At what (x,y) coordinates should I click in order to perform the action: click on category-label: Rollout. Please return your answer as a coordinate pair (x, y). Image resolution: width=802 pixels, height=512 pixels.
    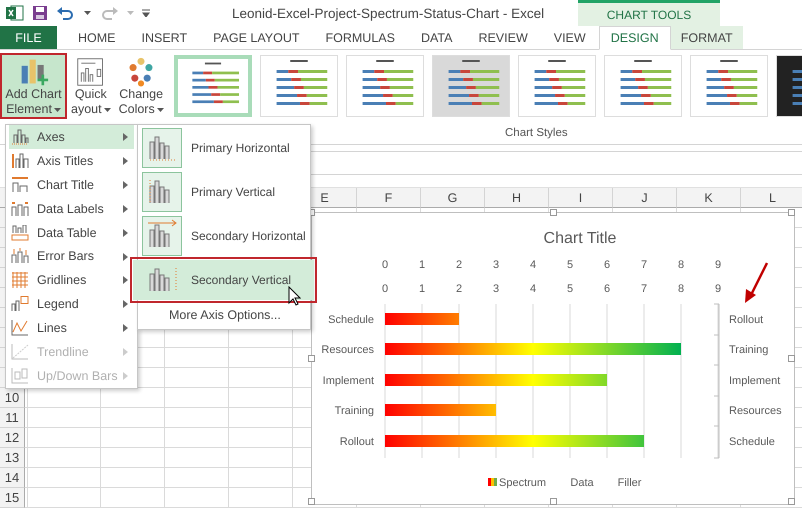
    Looking at the image, I should click on (746, 320).